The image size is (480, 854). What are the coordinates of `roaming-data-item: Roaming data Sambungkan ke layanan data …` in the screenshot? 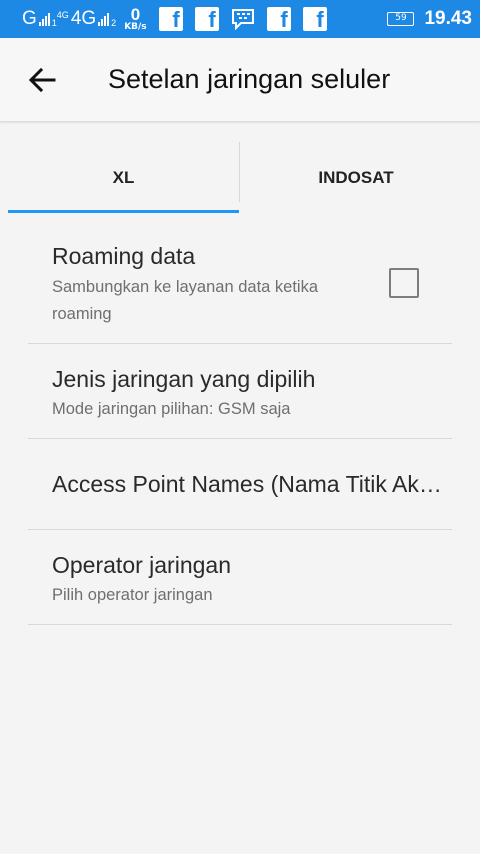 It's located at (240, 285).